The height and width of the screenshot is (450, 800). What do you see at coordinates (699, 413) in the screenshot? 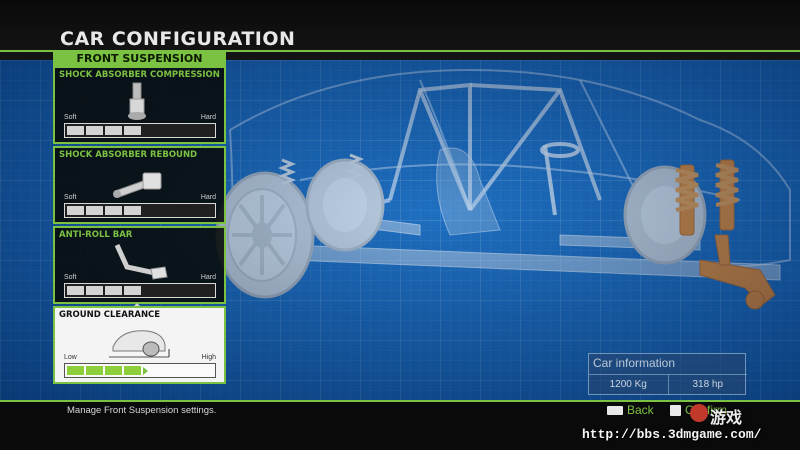
I see `watermark-badge-icon` at bounding box center [699, 413].